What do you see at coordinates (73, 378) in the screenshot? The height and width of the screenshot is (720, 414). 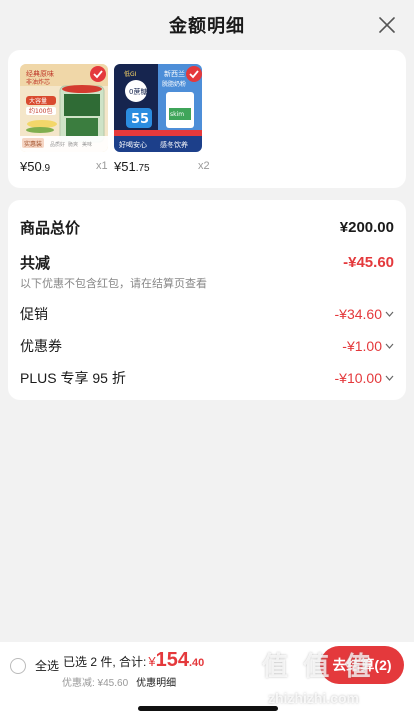 I see `discount-item-label: PLUS 专享 95 折` at bounding box center [73, 378].